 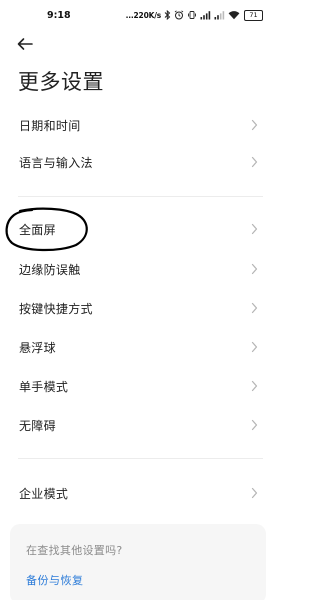 I want to click on network-speed: ...220K/s, so click(x=143, y=15).